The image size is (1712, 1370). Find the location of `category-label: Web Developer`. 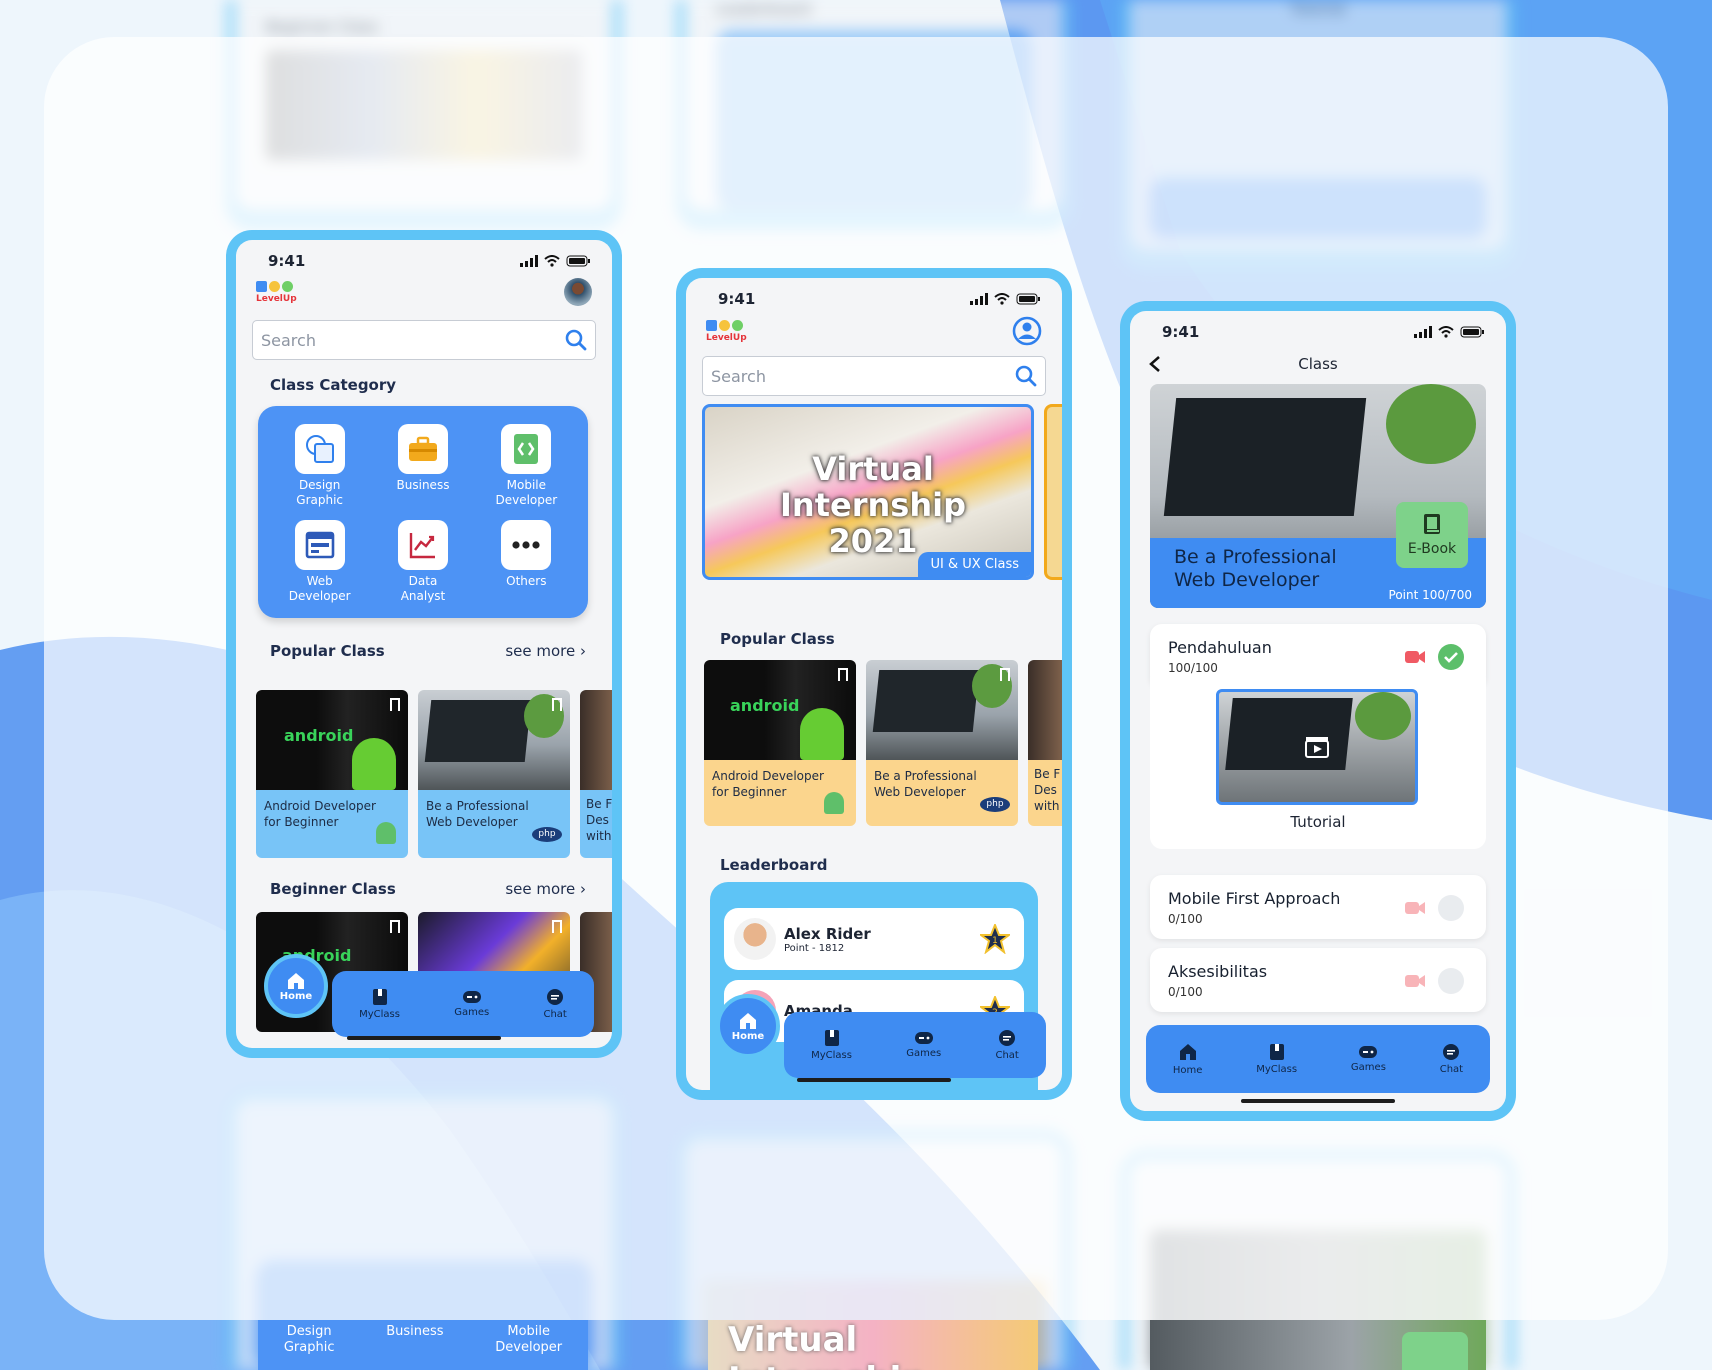

category-label: Web Developer is located at coordinates (319, 588).